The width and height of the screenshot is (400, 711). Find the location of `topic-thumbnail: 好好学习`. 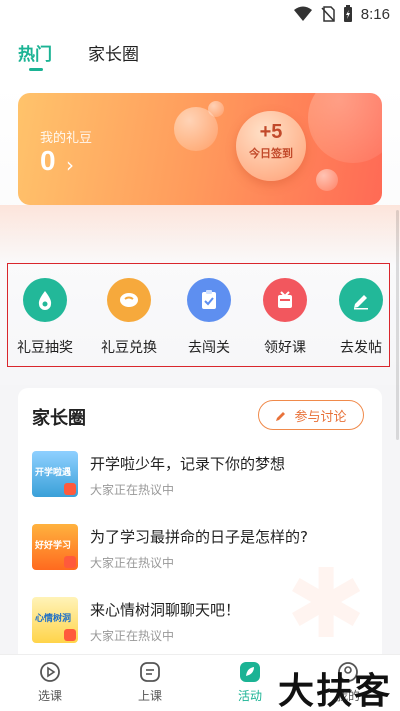

topic-thumbnail: 好好学习 is located at coordinates (55, 547).